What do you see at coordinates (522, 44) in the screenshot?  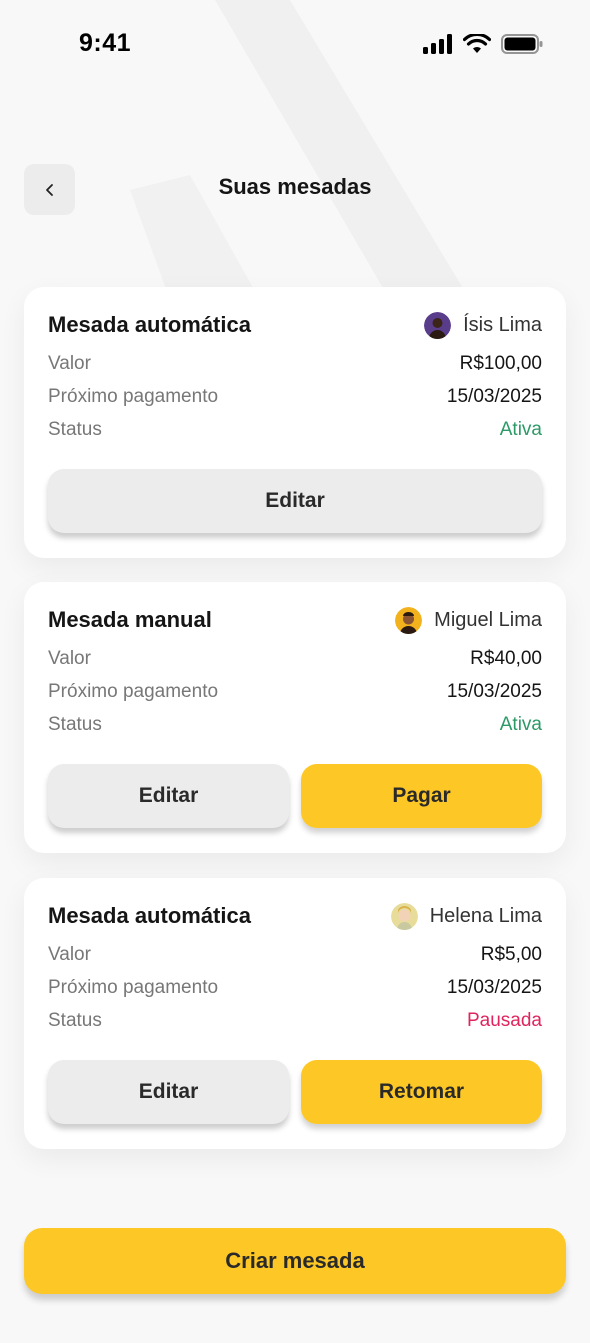 I see `battery-icon` at bounding box center [522, 44].